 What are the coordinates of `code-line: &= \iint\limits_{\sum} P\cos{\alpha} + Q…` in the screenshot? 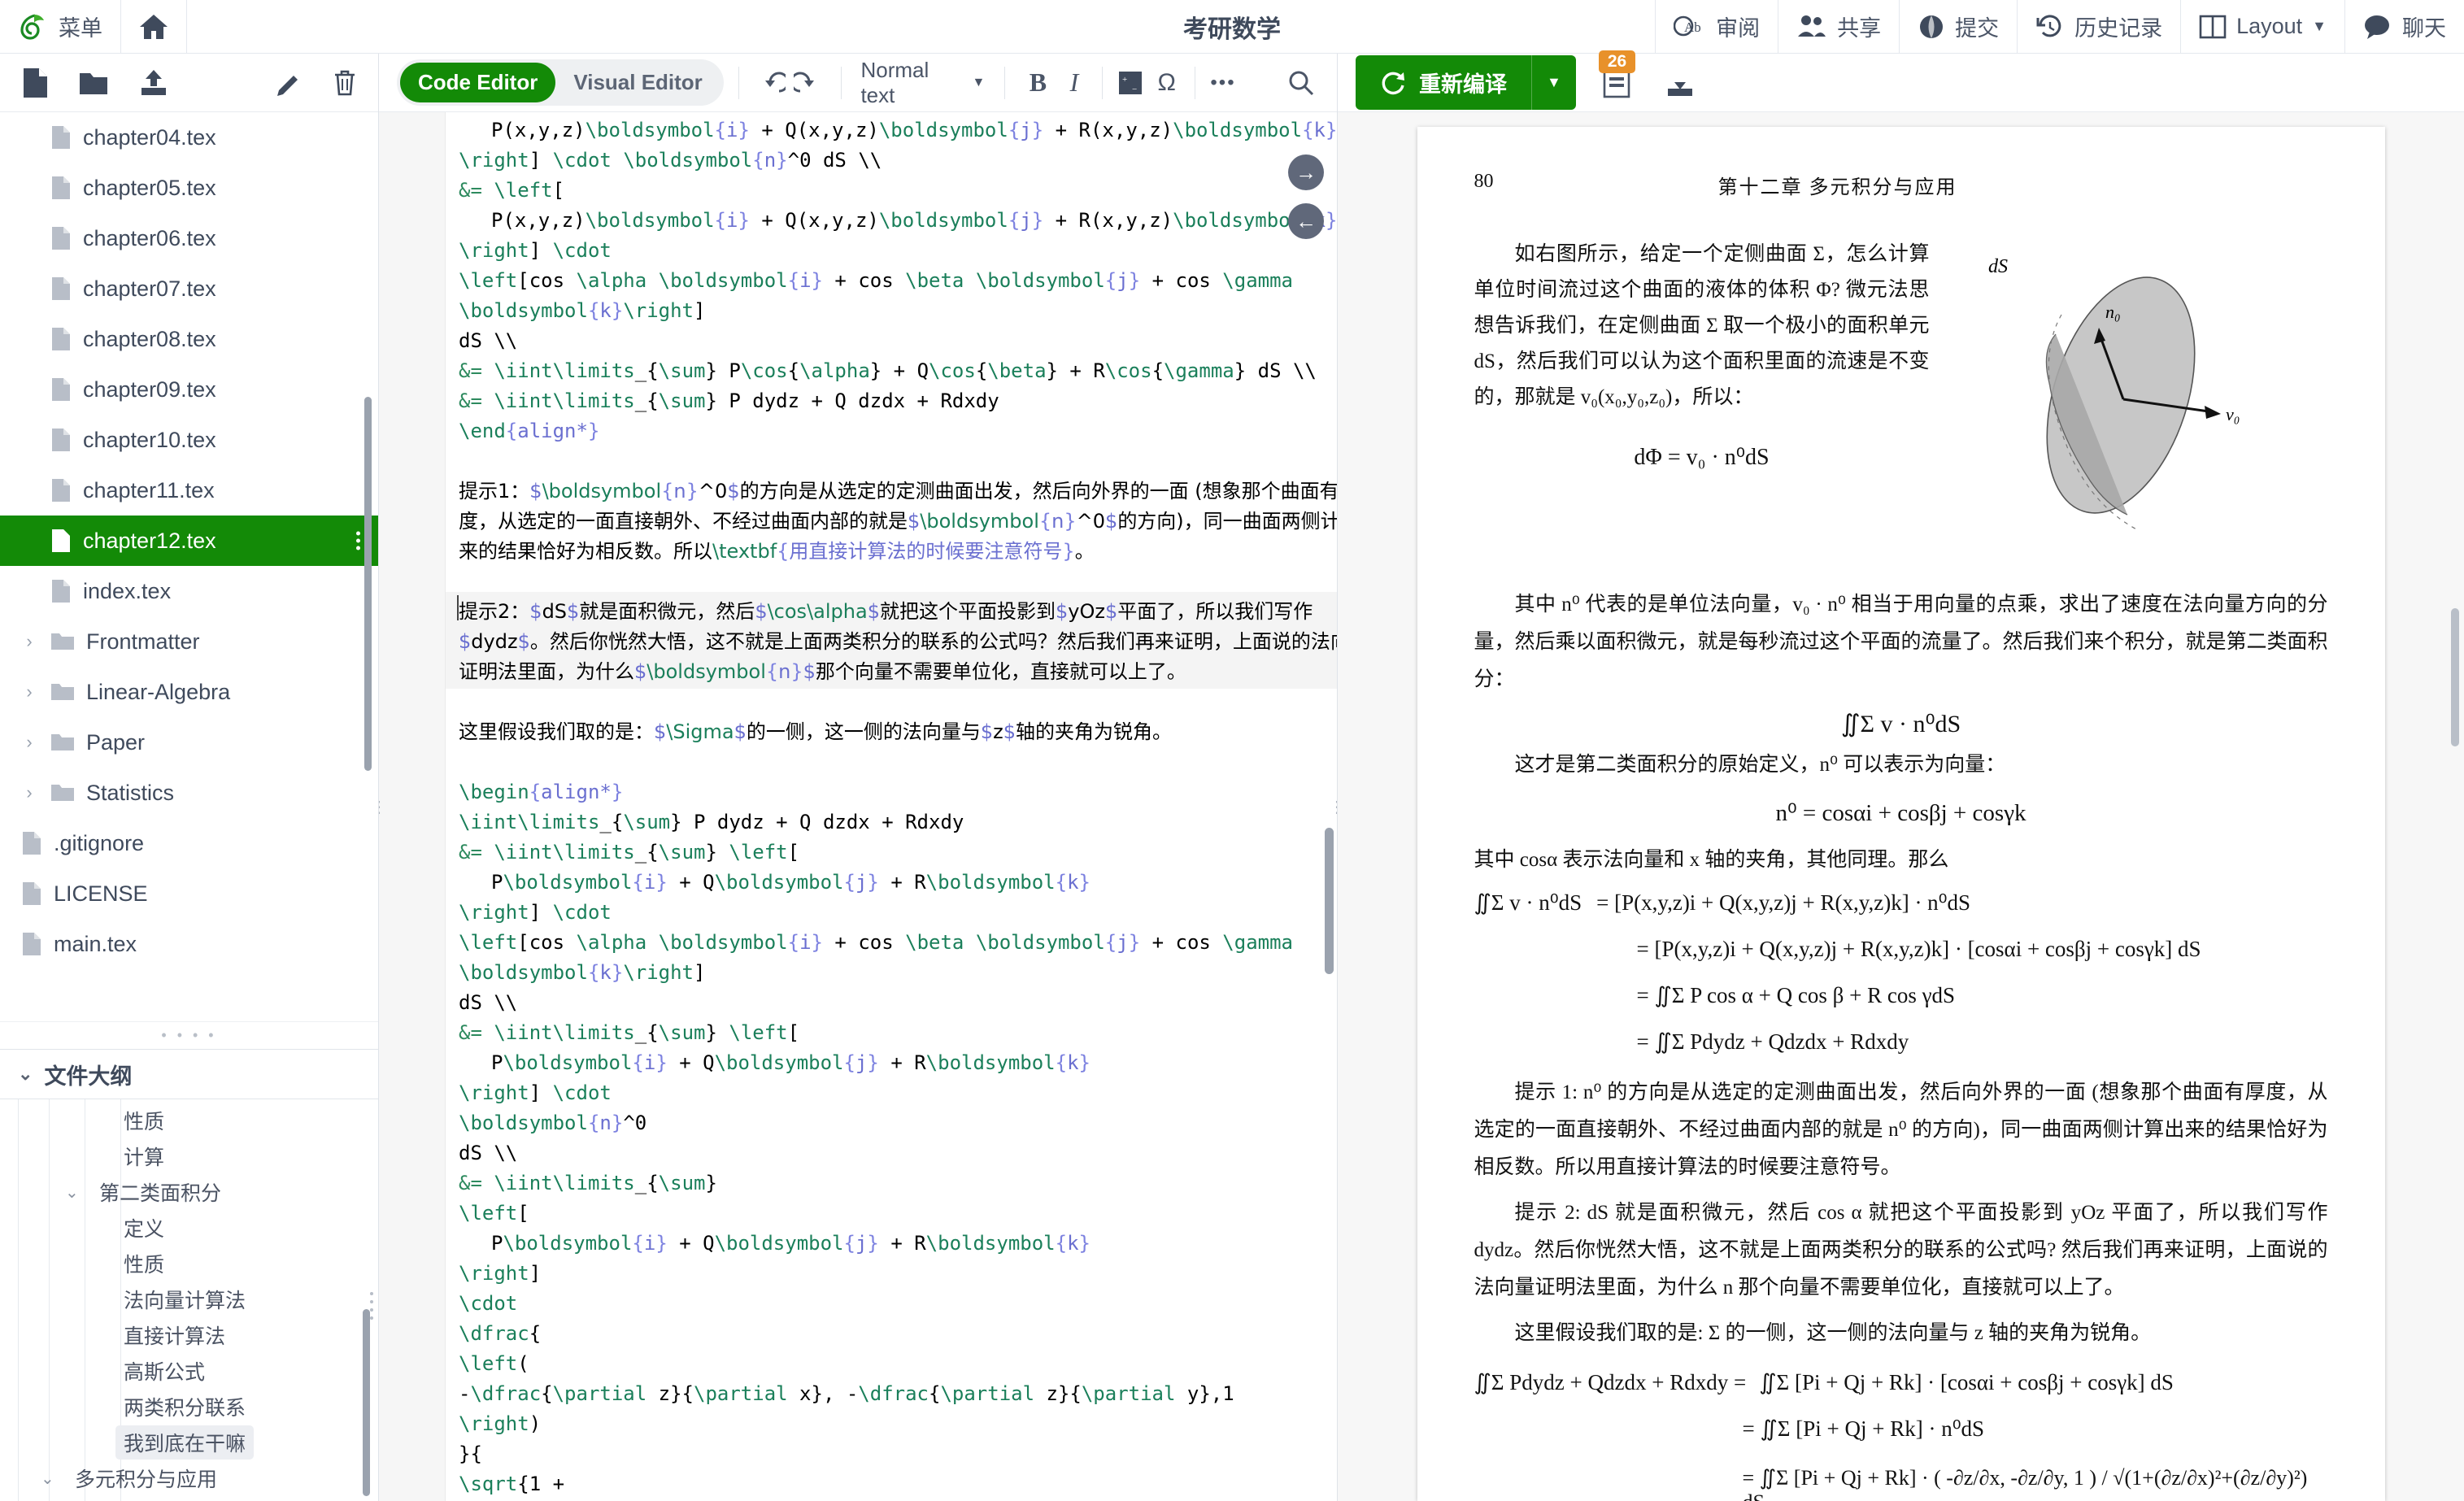 It's located at (891, 371).